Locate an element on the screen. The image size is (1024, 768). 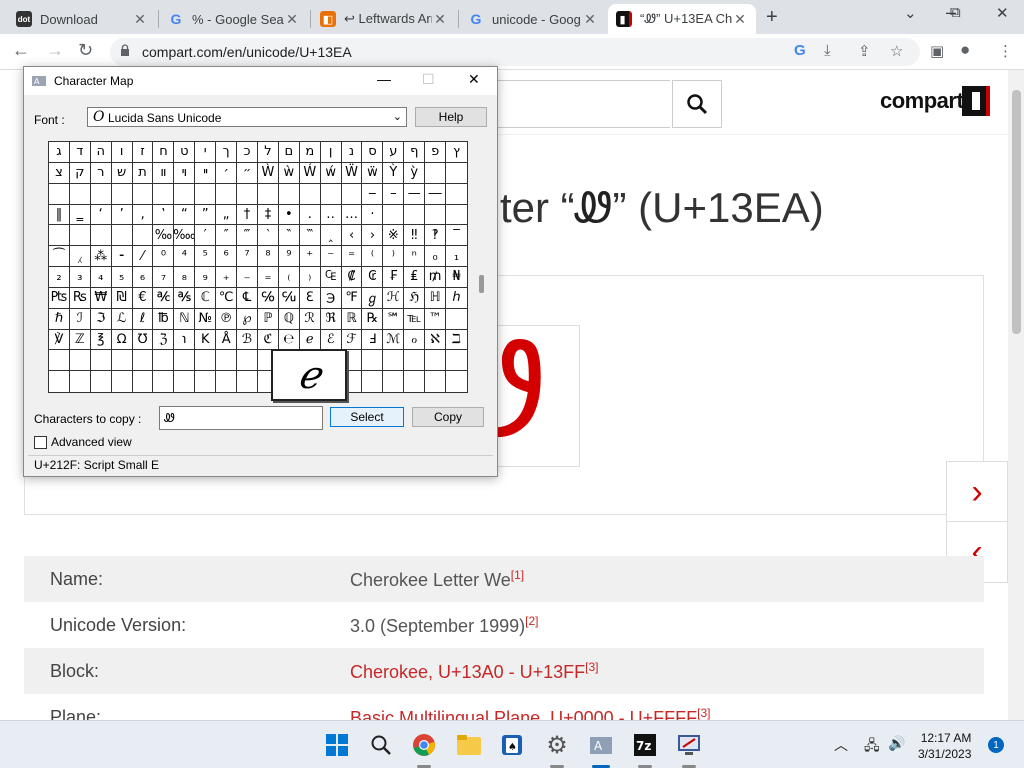
character-cell: ₡ is located at coordinates (352, 277).